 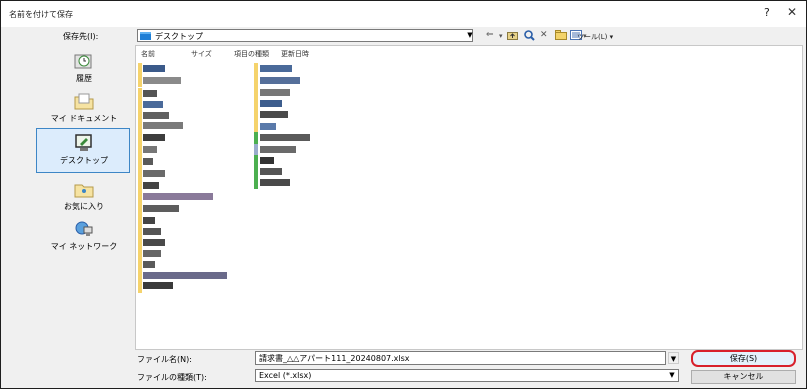 I want to click on save-in-dropdown-arrow-icon: ▼, so click(x=470, y=35).